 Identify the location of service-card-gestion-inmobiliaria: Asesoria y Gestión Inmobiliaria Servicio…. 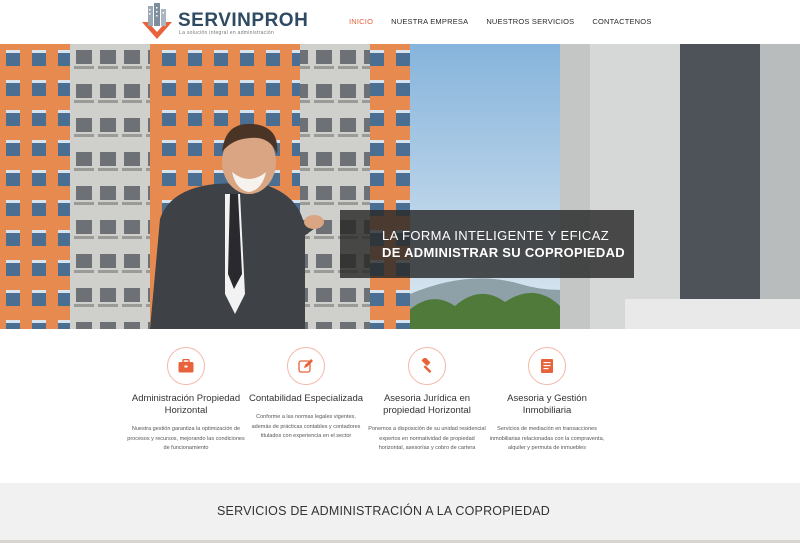
(547, 400).